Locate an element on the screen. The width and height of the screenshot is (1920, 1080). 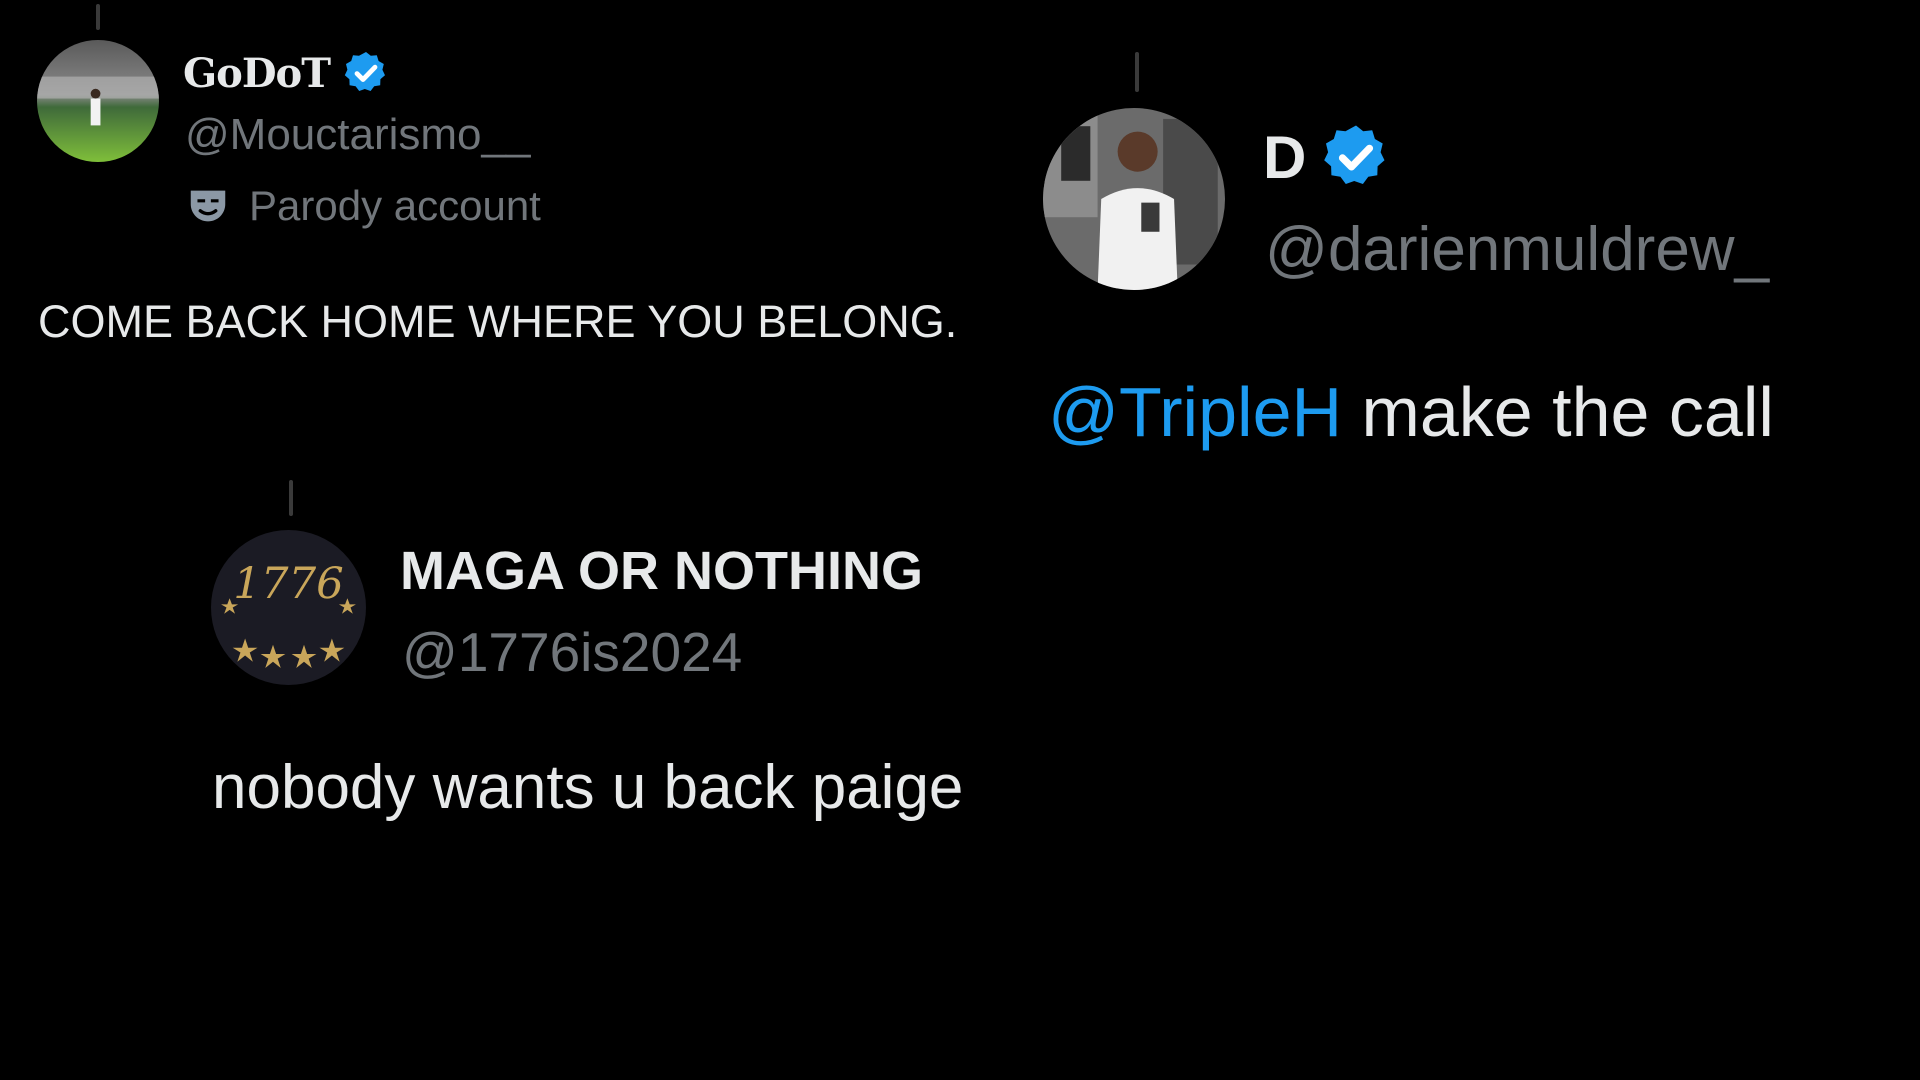
name-row: D is located at coordinates (1327, 157).